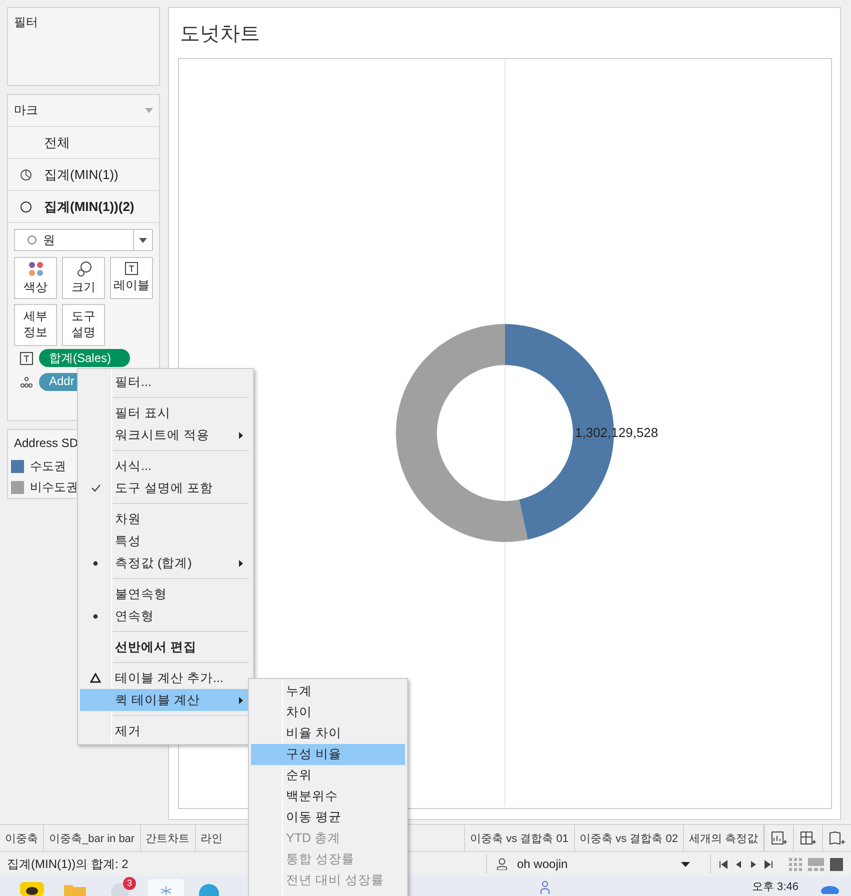 The image size is (851, 896). What do you see at coordinates (83, 207) in the screenshot?
I see `marks-layer: 집계(MIN(1))(2)` at bounding box center [83, 207].